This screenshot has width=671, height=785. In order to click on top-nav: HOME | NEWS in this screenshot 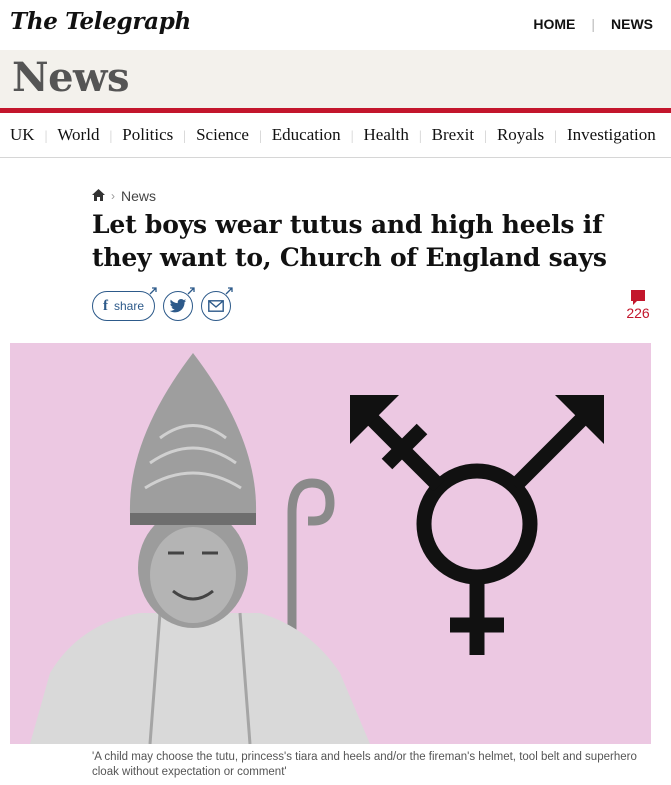, I will do `click(593, 24)`.